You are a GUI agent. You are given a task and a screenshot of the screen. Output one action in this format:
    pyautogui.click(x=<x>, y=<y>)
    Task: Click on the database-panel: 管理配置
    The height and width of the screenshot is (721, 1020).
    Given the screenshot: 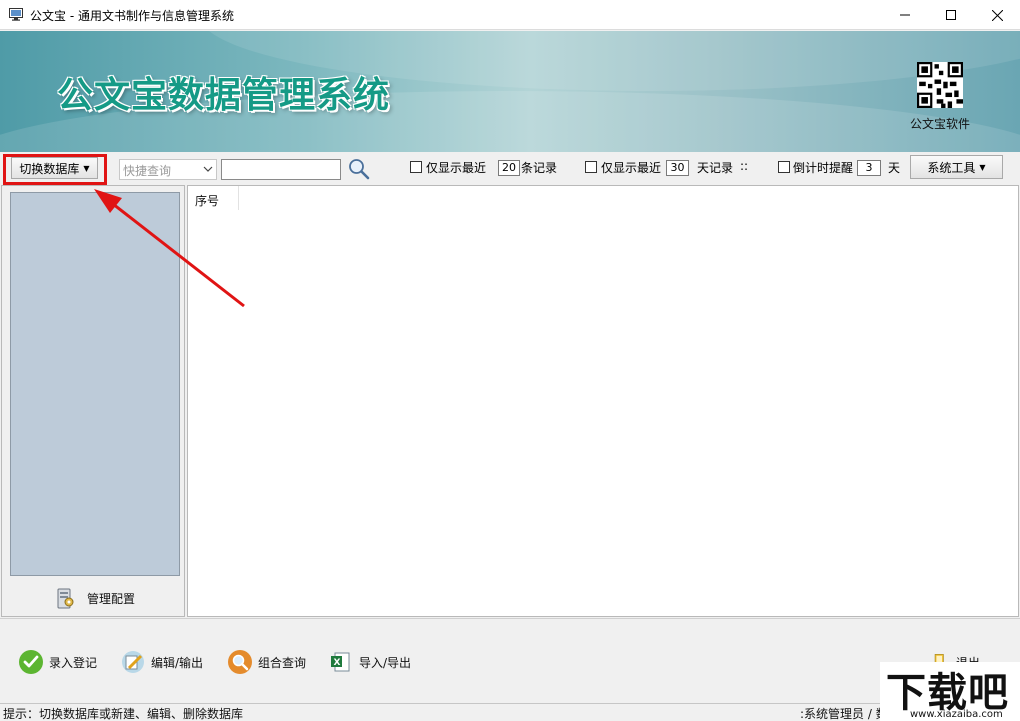 What is the action you would take?
    pyautogui.click(x=93, y=401)
    